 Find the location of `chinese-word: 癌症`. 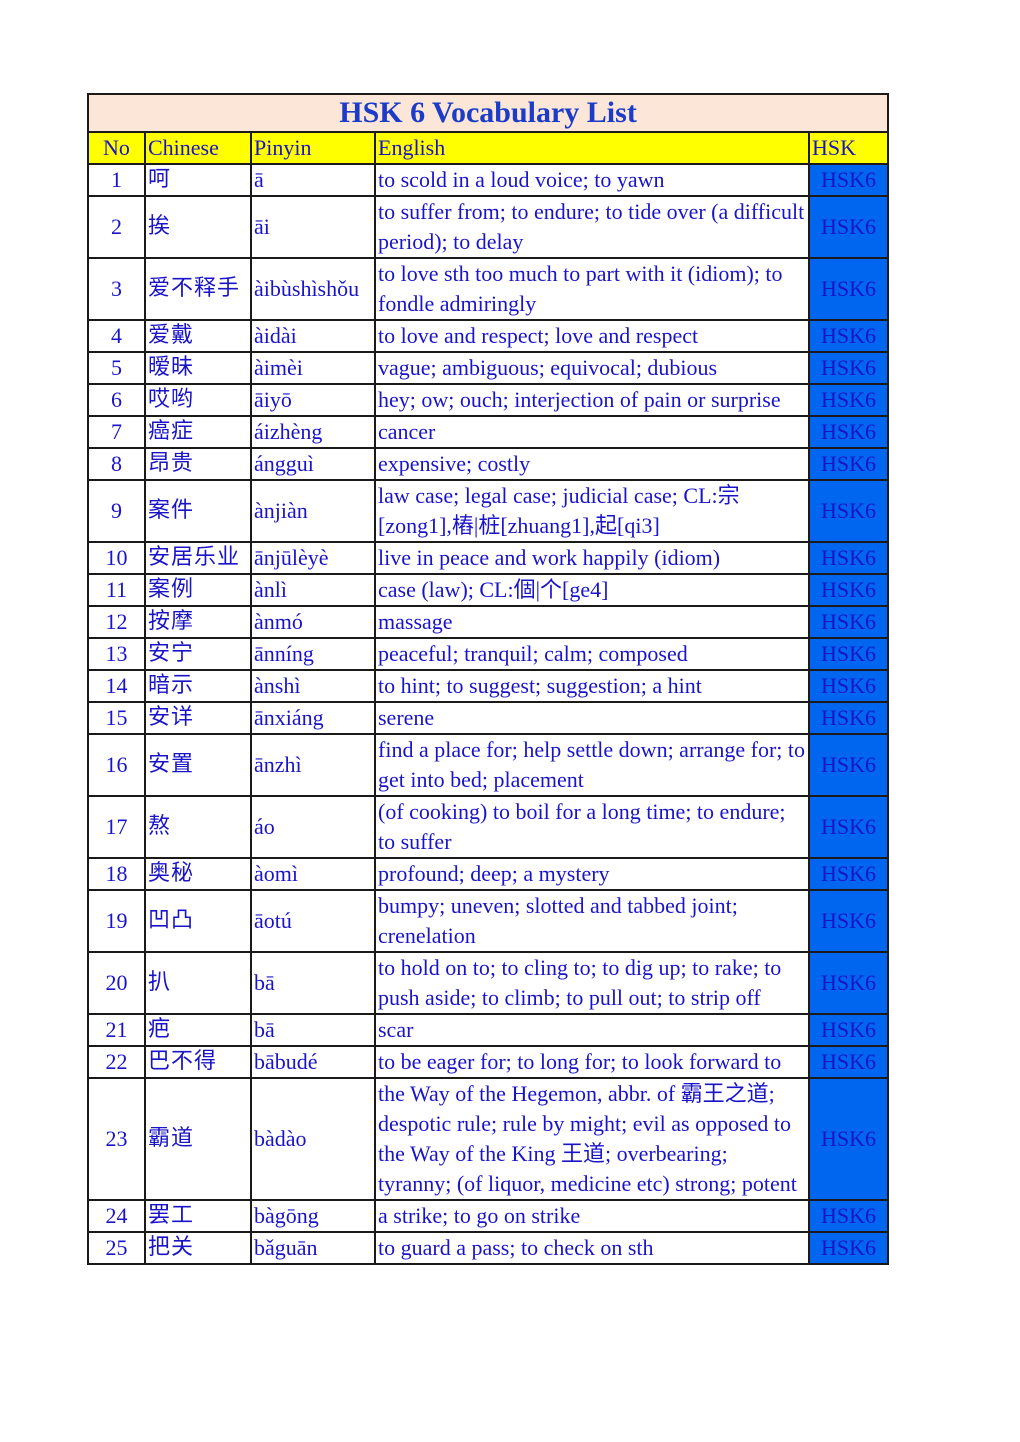

chinese-word: 癌症 is located at coordinates (198, 432).